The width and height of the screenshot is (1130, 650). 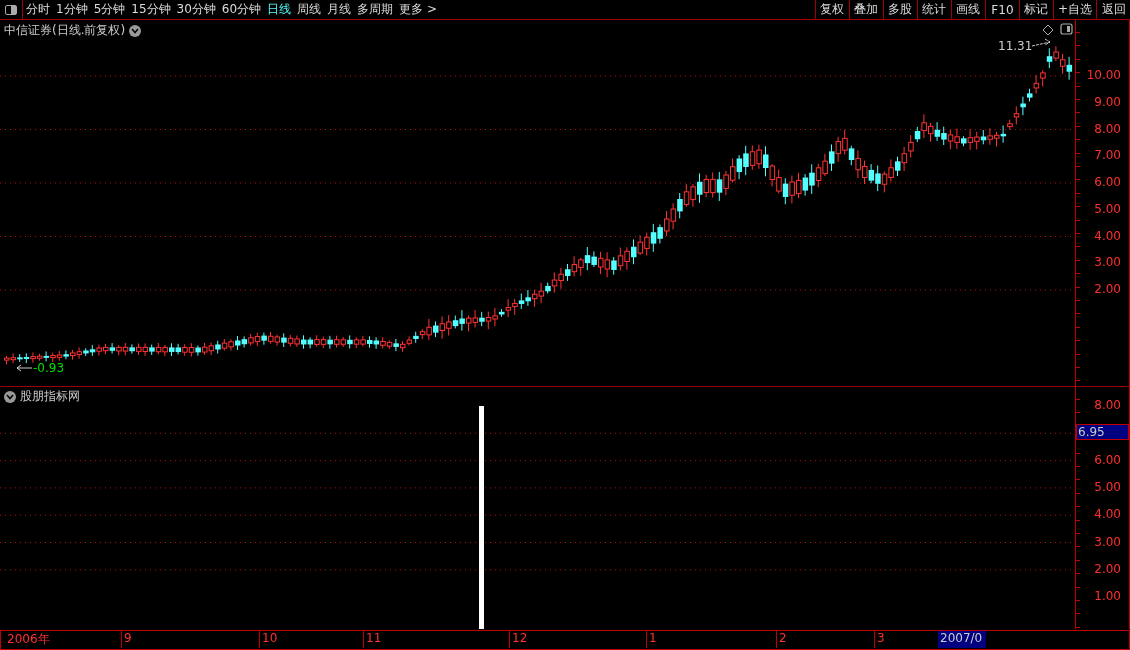 What do you see at coordinates (1035, 9) in the screenshot?
I see `toolbar-button: 标记` at bounding box center [1035, 9].